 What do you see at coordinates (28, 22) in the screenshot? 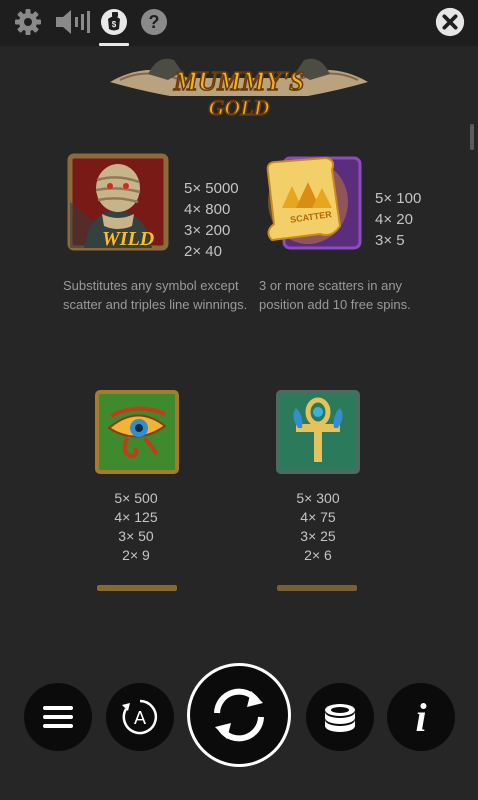
I see `settings-icon` at bounding box center [28, 22].